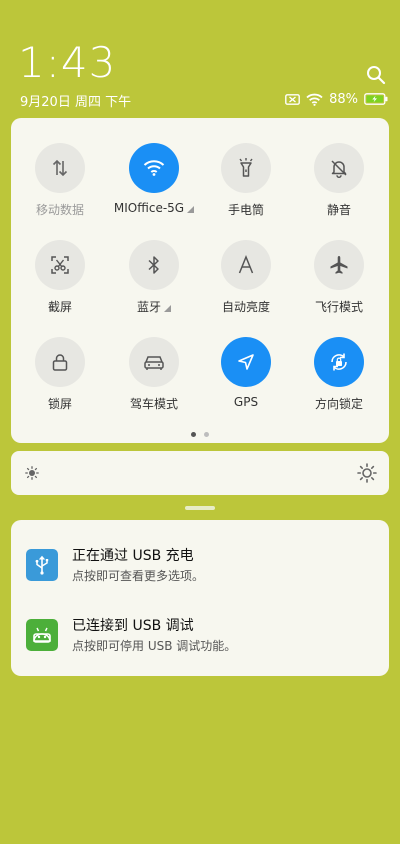  I want to click on tile-wifi: MIOffice-5G, so click(154, 179).